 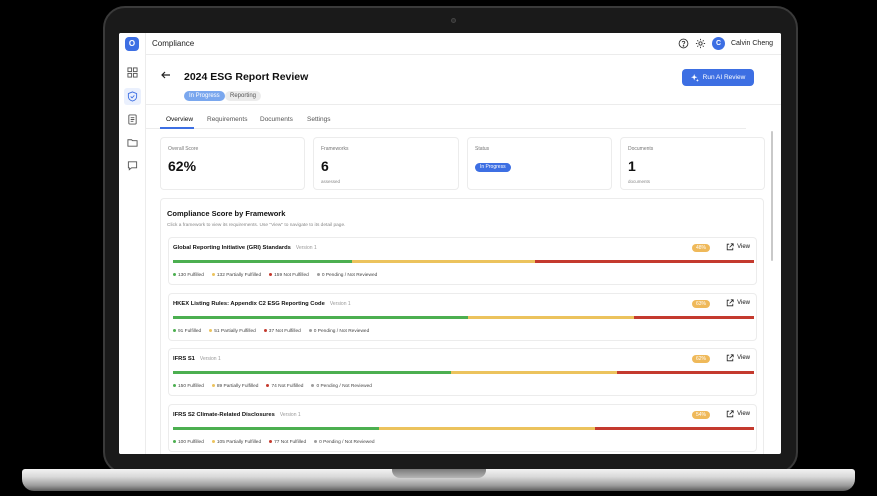 What do you see at coordinates (463, 44) in the screenshot?
I see `top-bar: Compliance C Calvin Cheng` at bounding box center [463, 44].